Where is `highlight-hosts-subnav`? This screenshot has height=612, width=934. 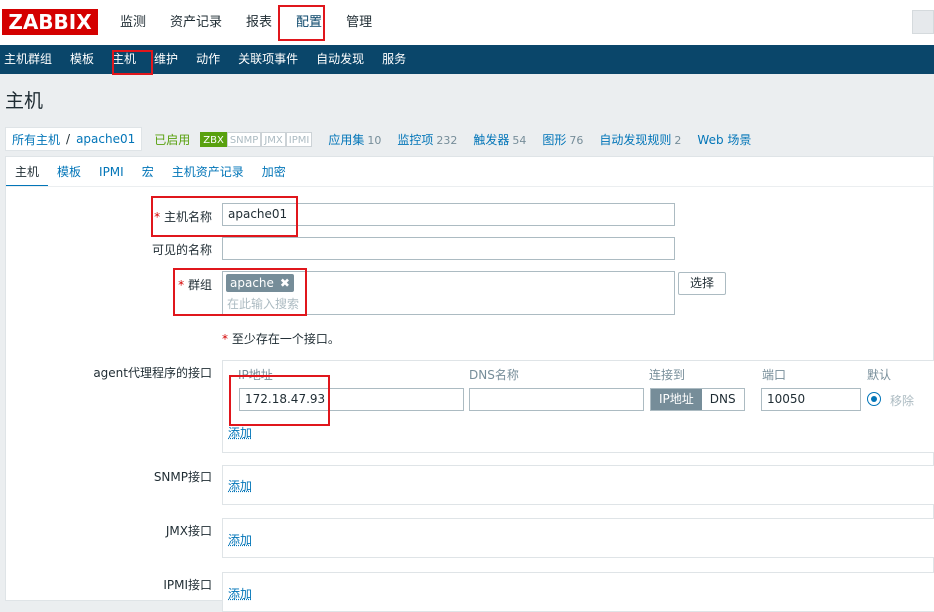
highlight-hosts-subnav is located at coordinates (132, 62).